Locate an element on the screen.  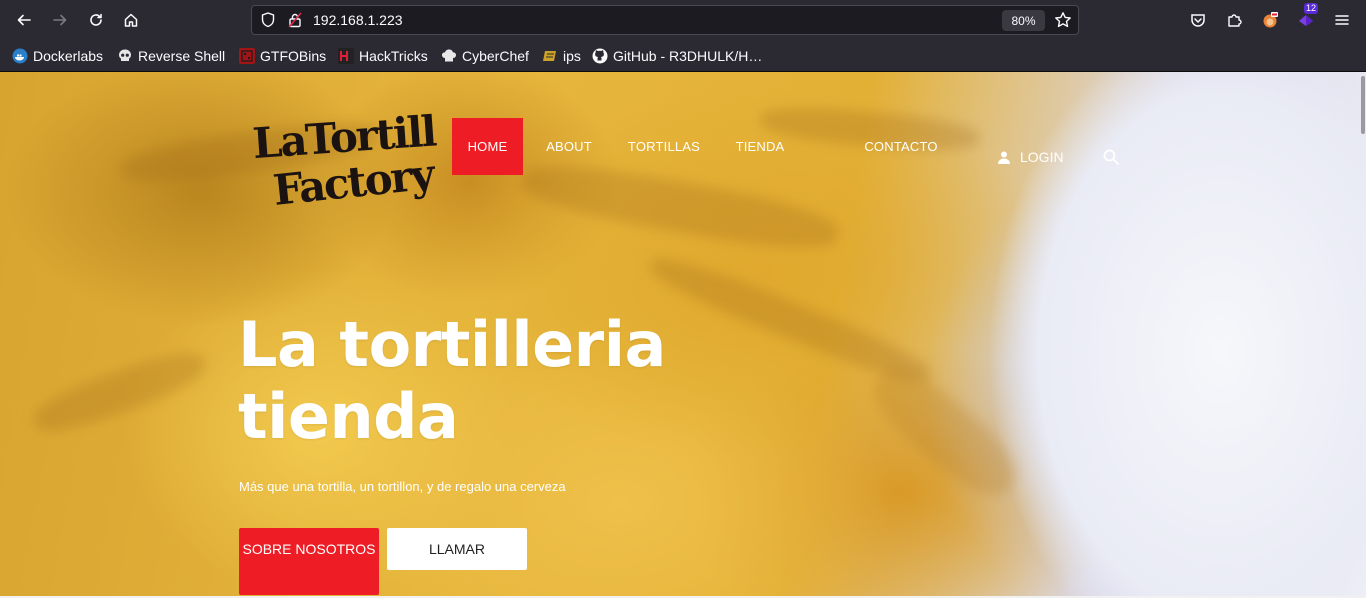
app-menu-button is located at coordinates (1342, 20).